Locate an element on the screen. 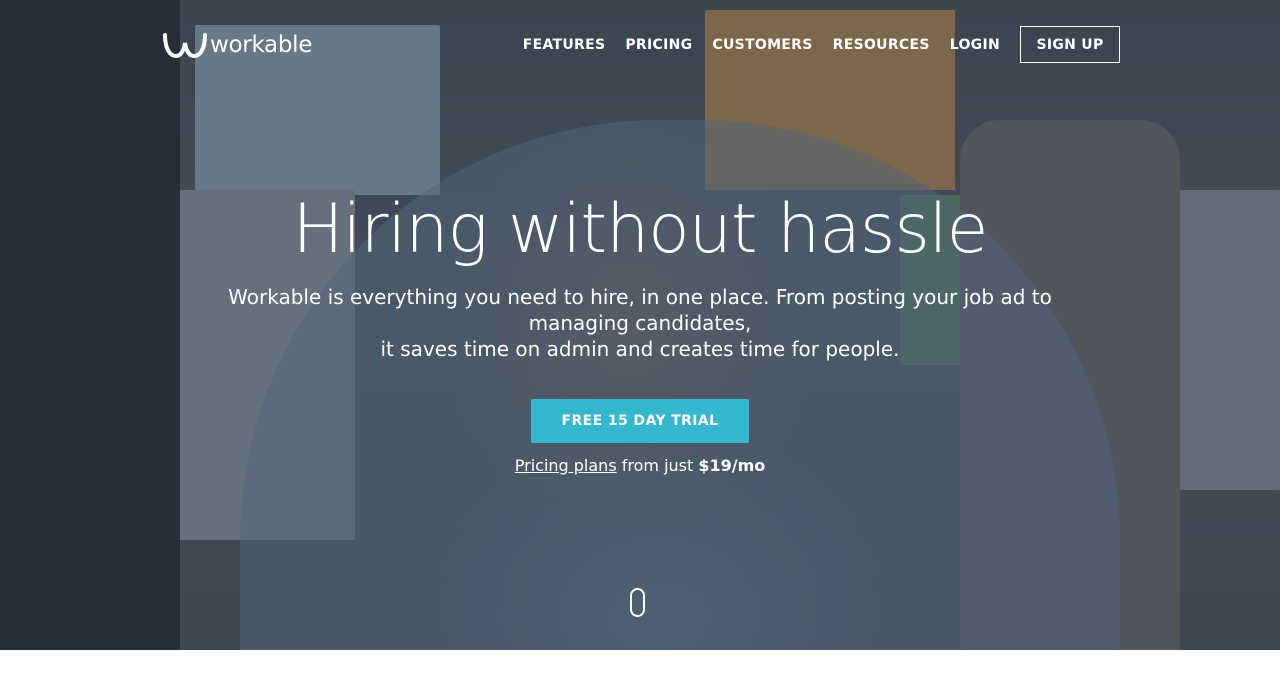 The height and width of the screenshot is (700, 1280). workable-logo-icon is located at coordinates (185, 46).